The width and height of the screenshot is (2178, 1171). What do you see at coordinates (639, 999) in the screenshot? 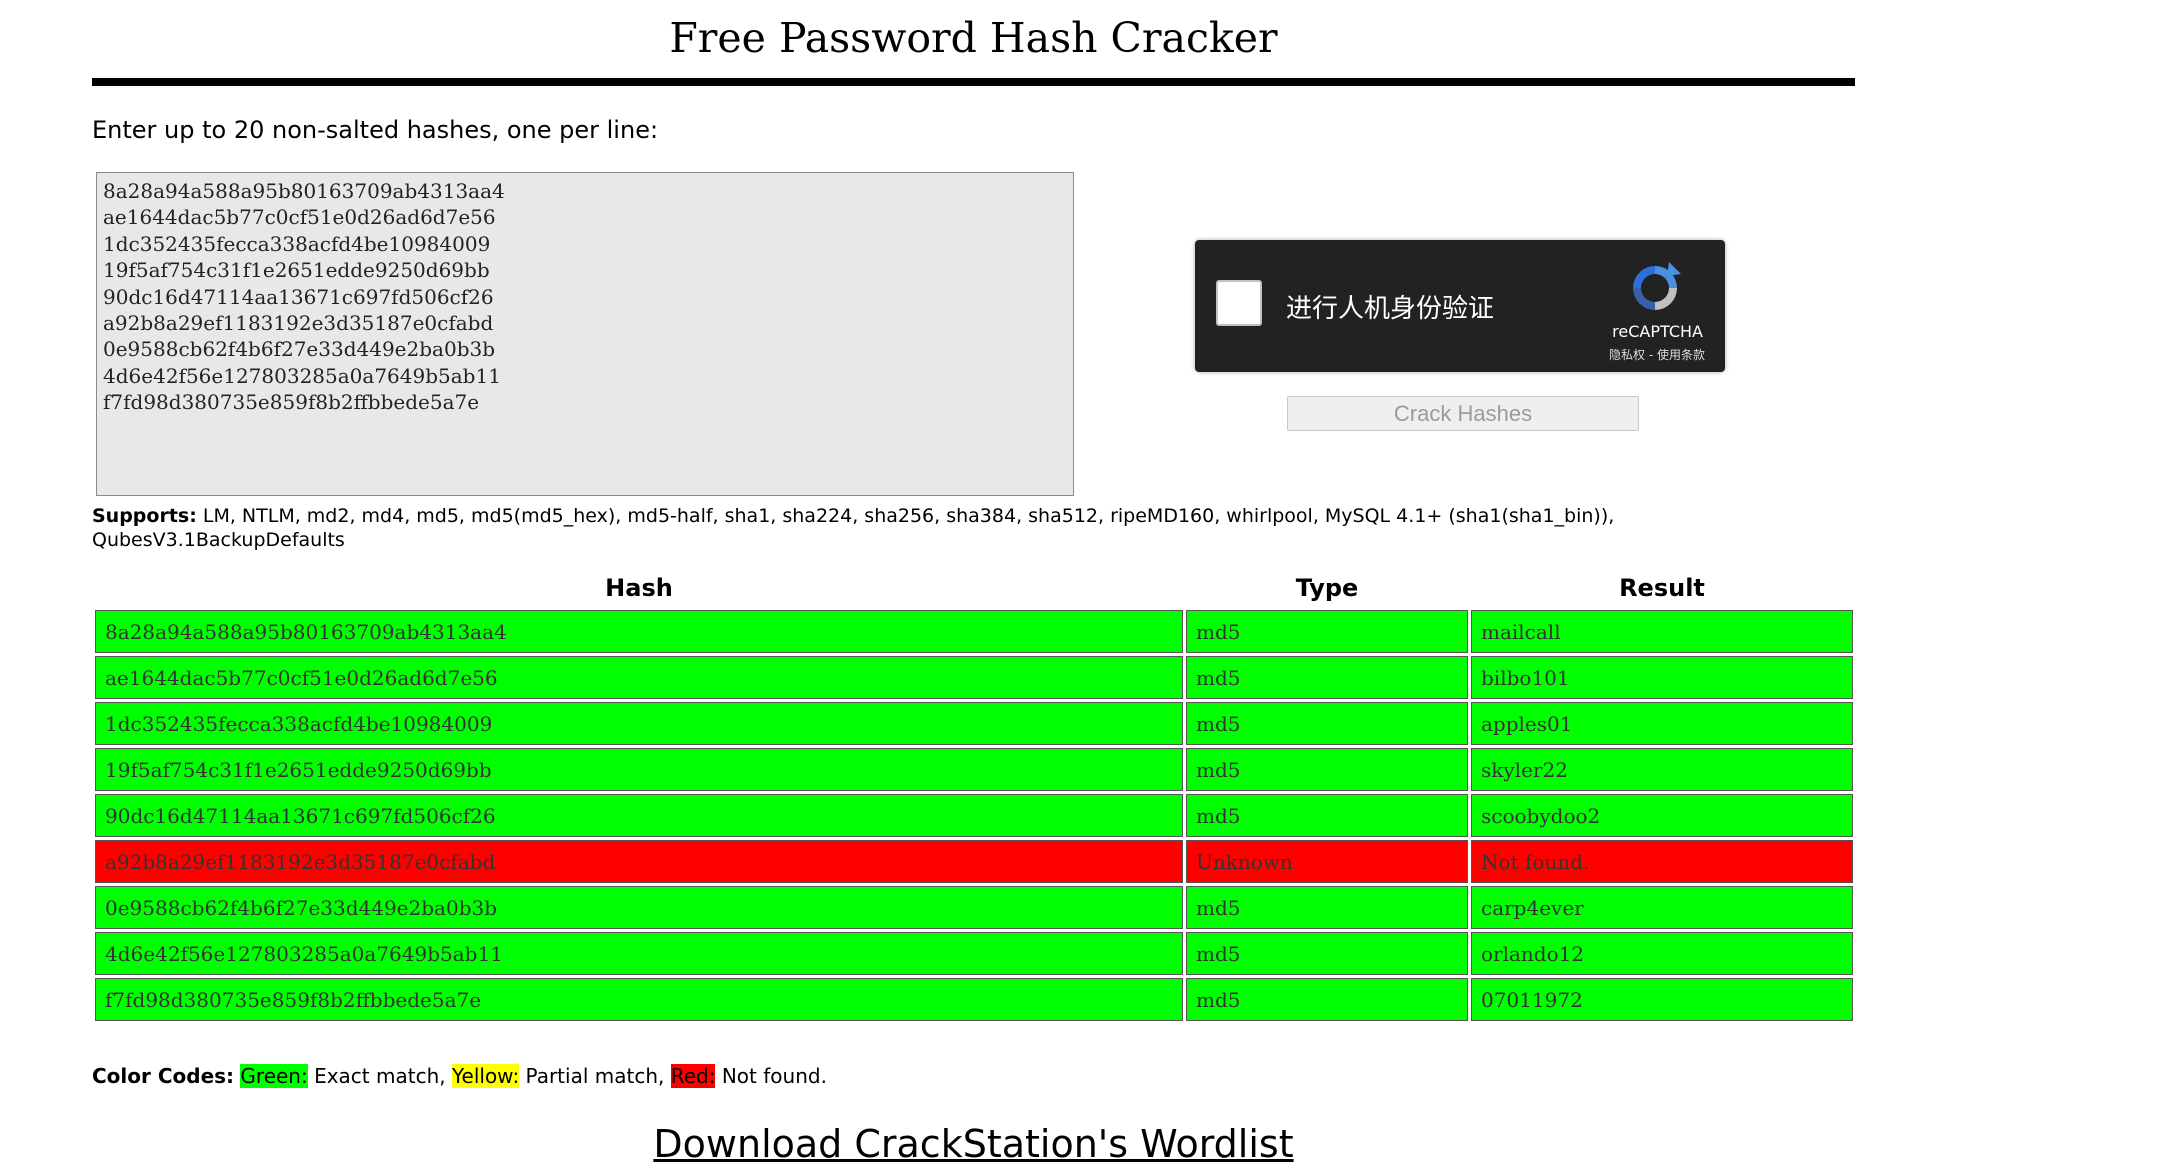
I see `hash-cell: f7fd98d380735e859f8b2ffbbede5a7e` at bounding box center [639, 999].